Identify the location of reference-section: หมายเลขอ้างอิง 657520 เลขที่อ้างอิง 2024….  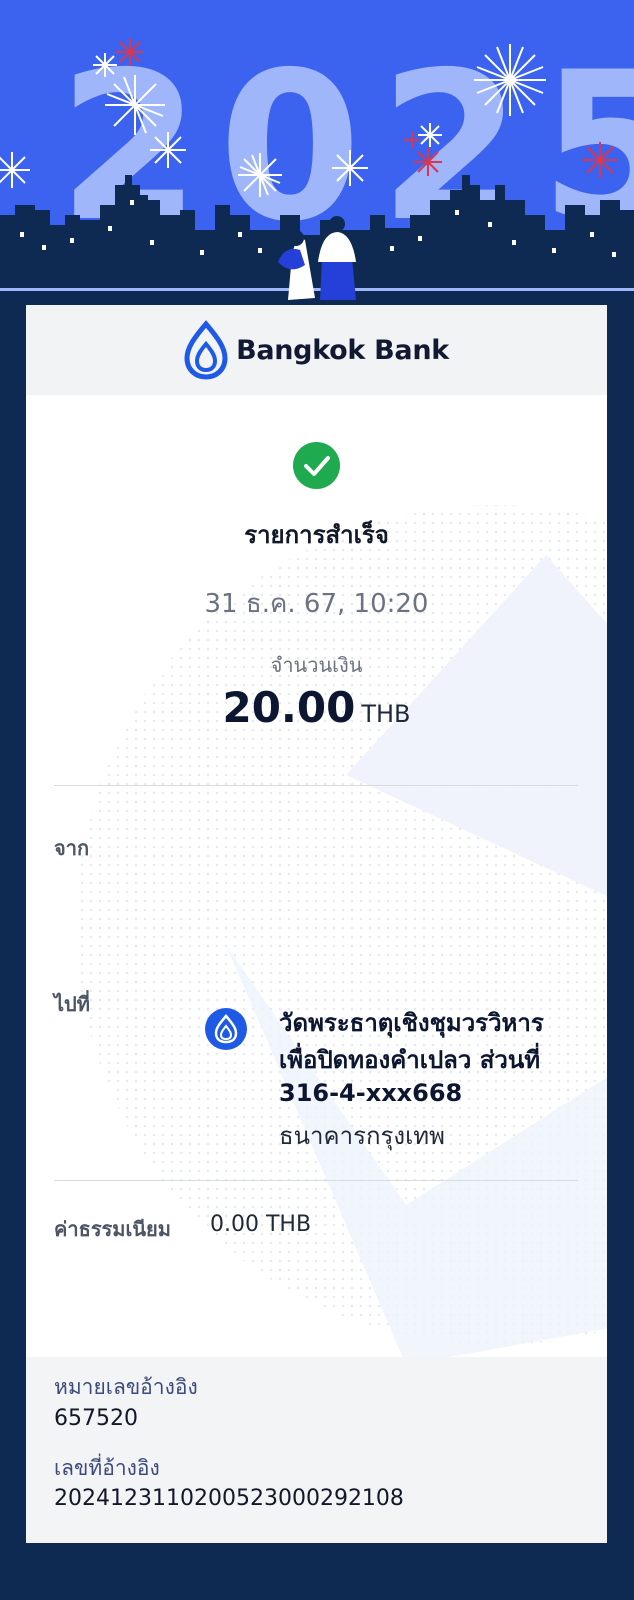
(316, 1450).